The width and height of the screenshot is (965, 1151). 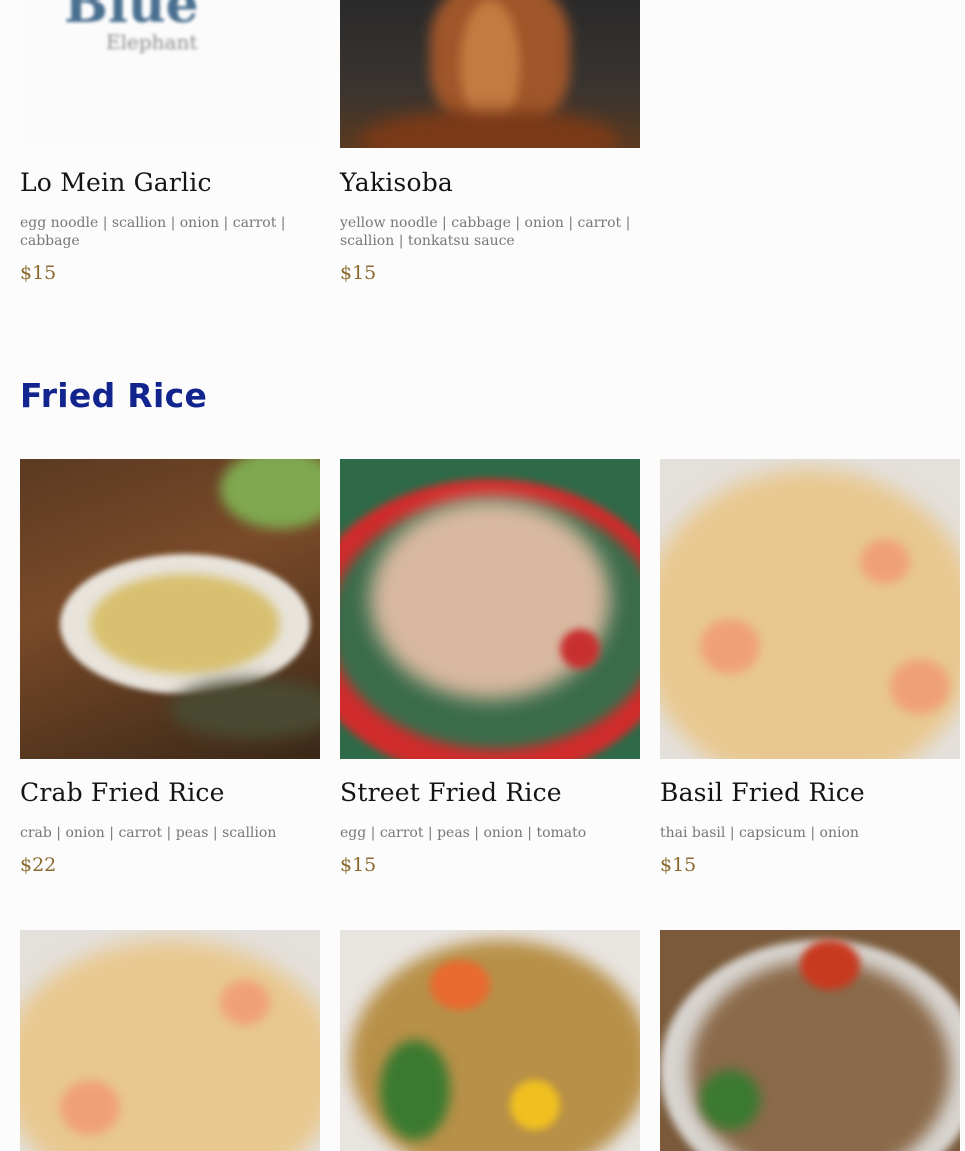 What do you see at coordinates (148, 833) in the screenshot?
I see `item-description: crab | onion | carrot | peas | scallion` at bounding box center [148, 833].